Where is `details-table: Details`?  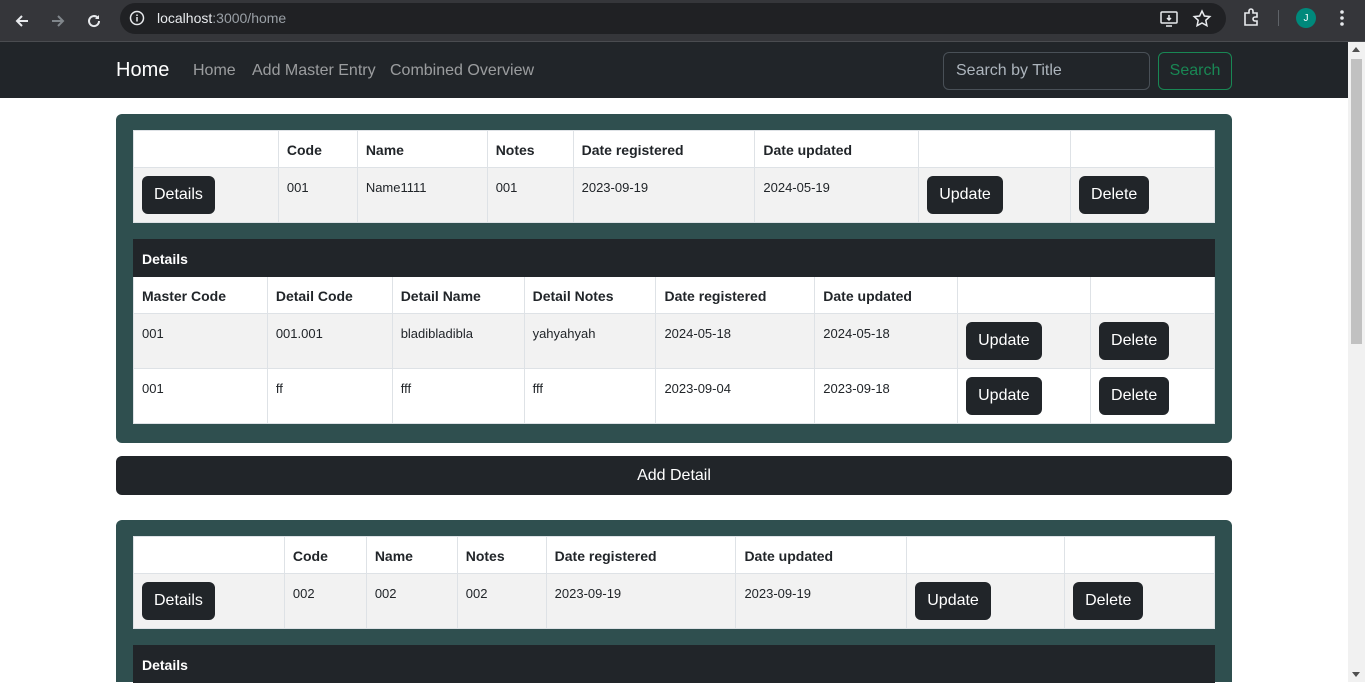
details-table: Details is located at coordinates (674, 664).